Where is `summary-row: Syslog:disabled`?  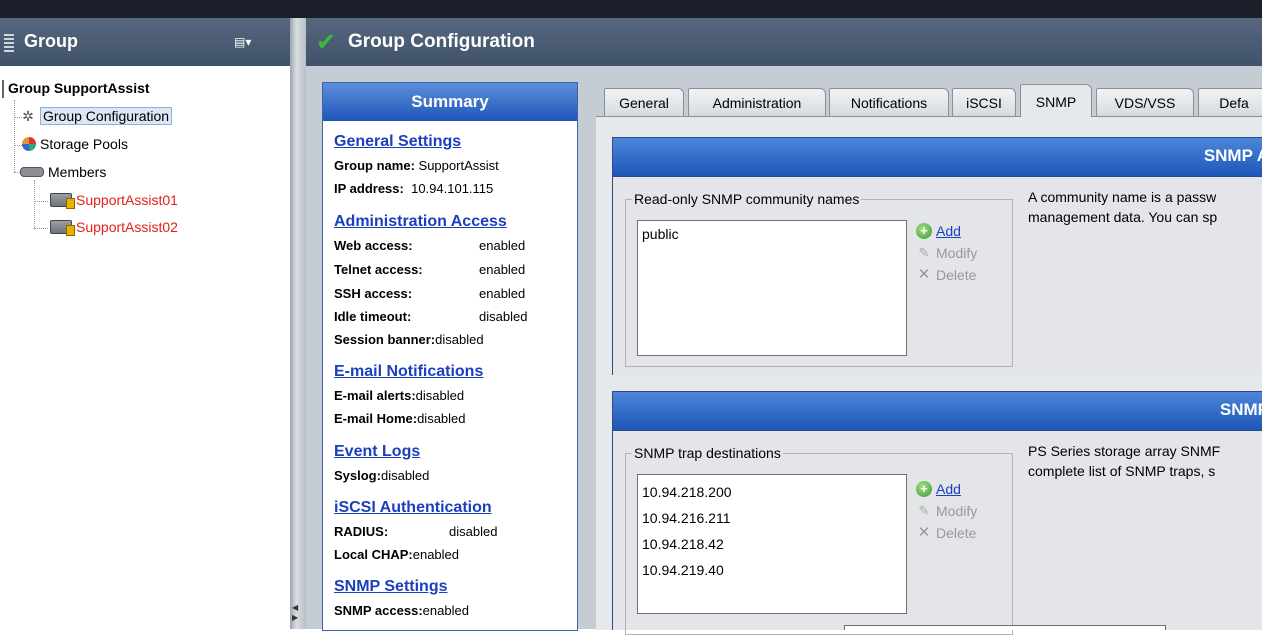 summary-row: Syslog:disabled is located at coordinates (382, 475).